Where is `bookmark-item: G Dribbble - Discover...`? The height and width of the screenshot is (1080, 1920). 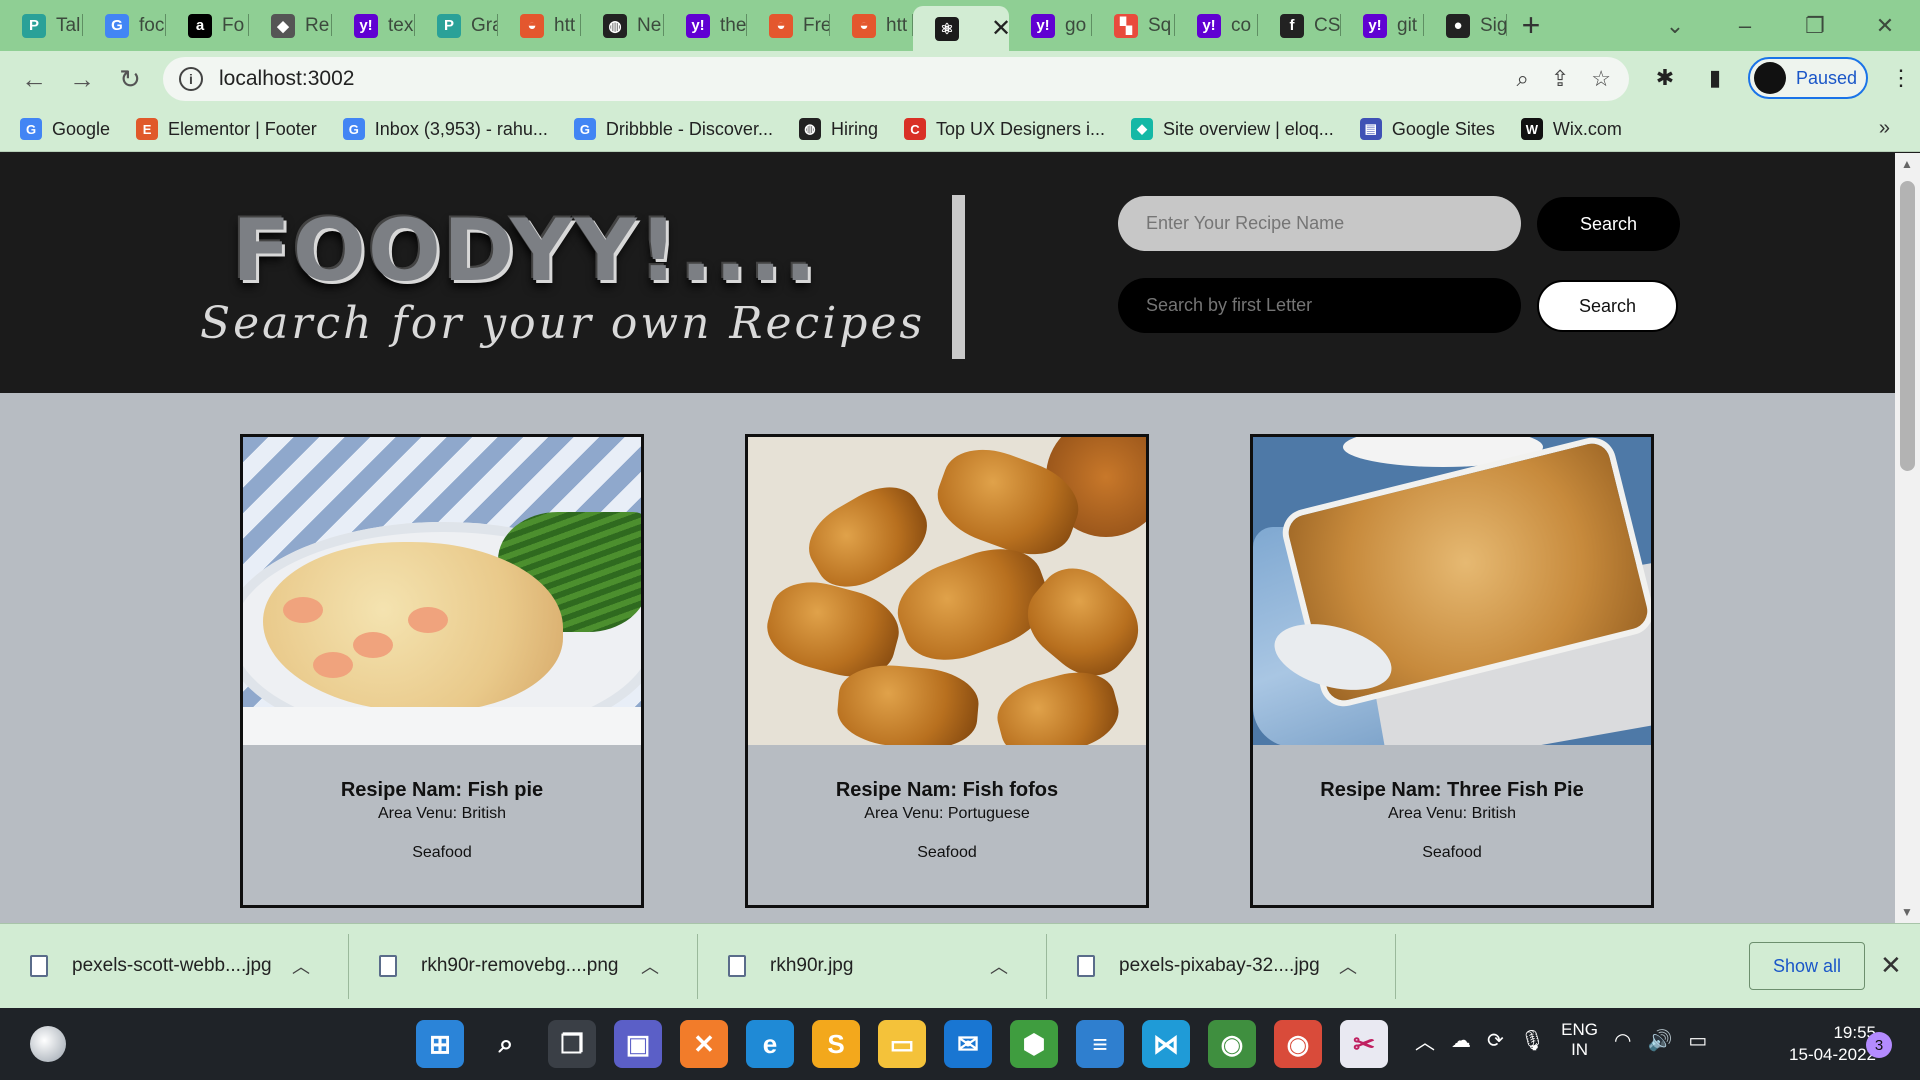
bookmark-item: G Dribbble - Discover... is located at coordinates (673, 129).